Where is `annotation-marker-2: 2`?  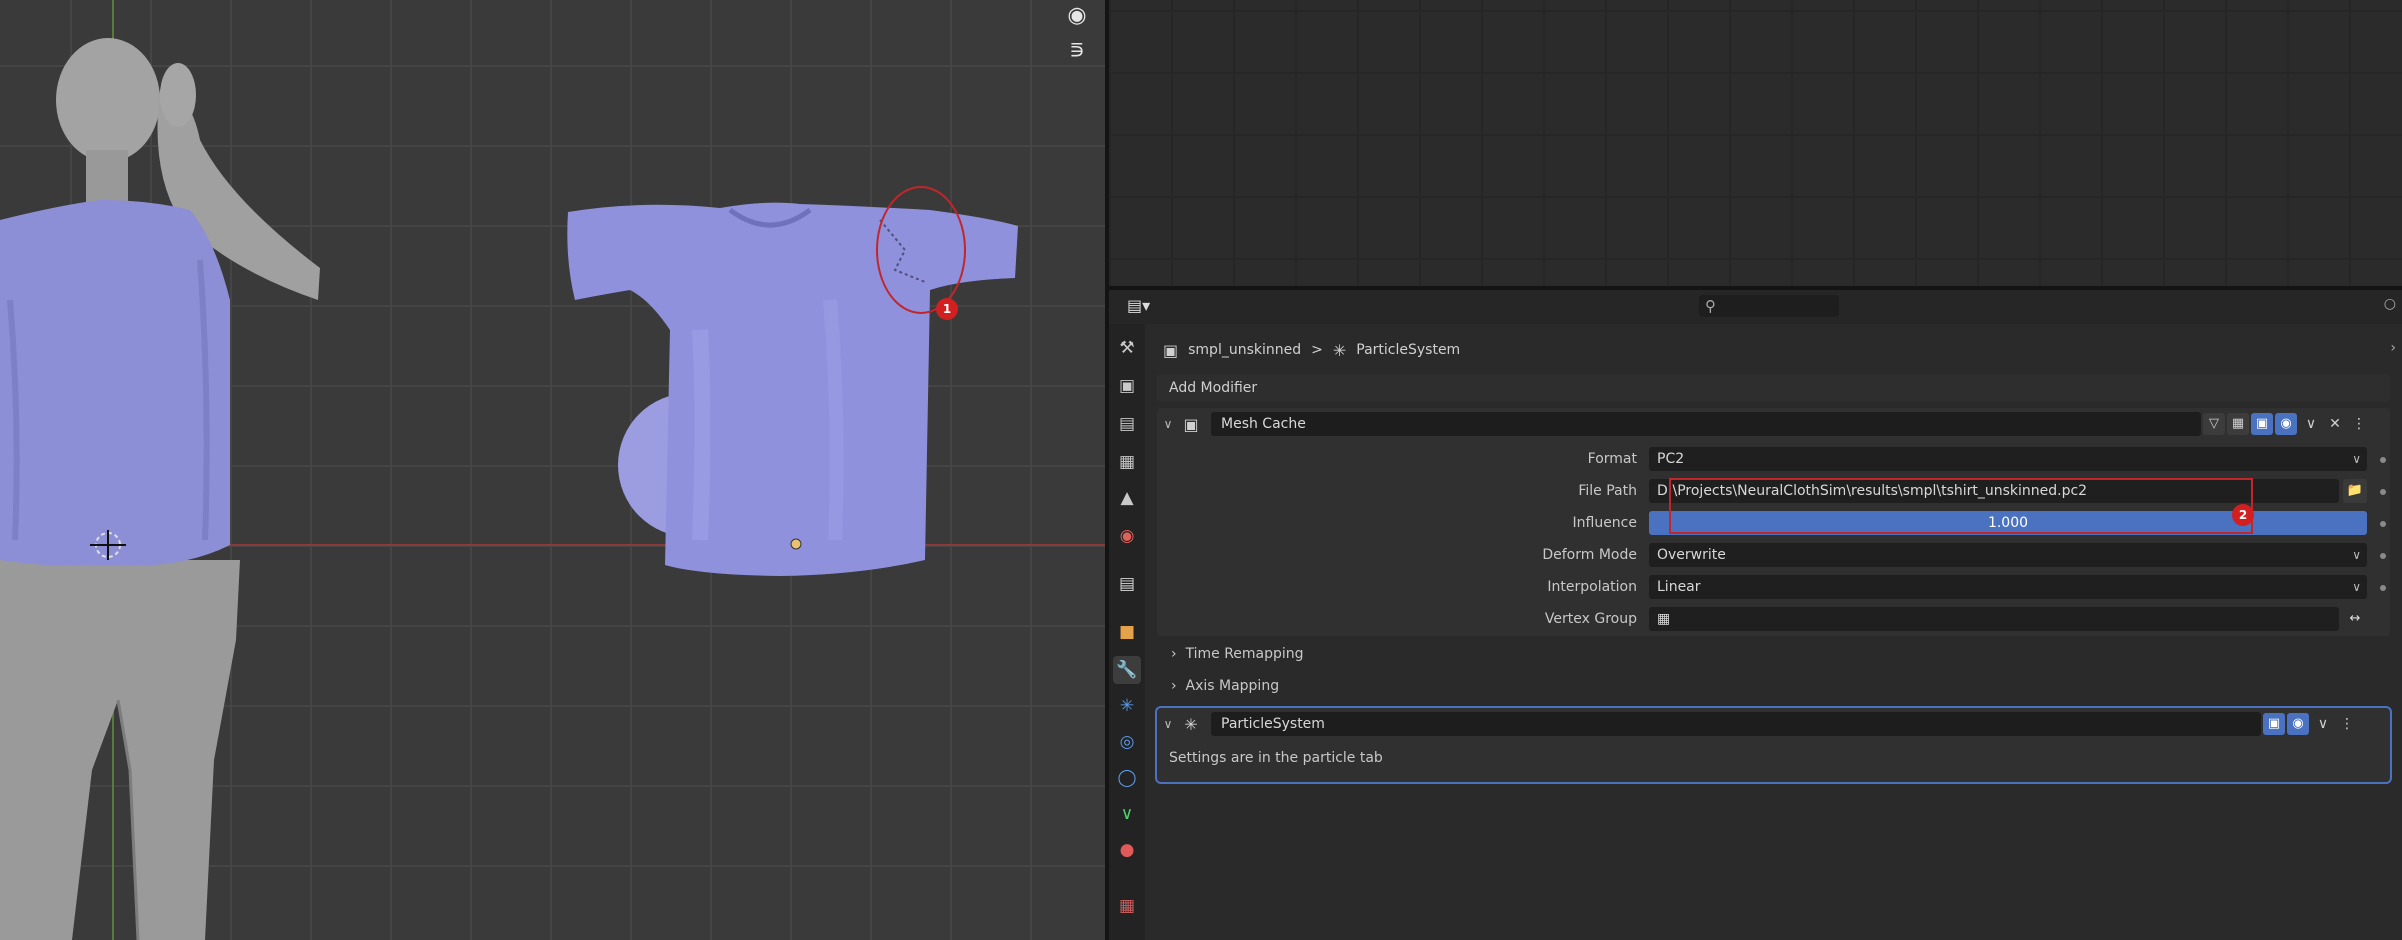 annotation-marker-2: 2 is located at coordinates (2243, 515).